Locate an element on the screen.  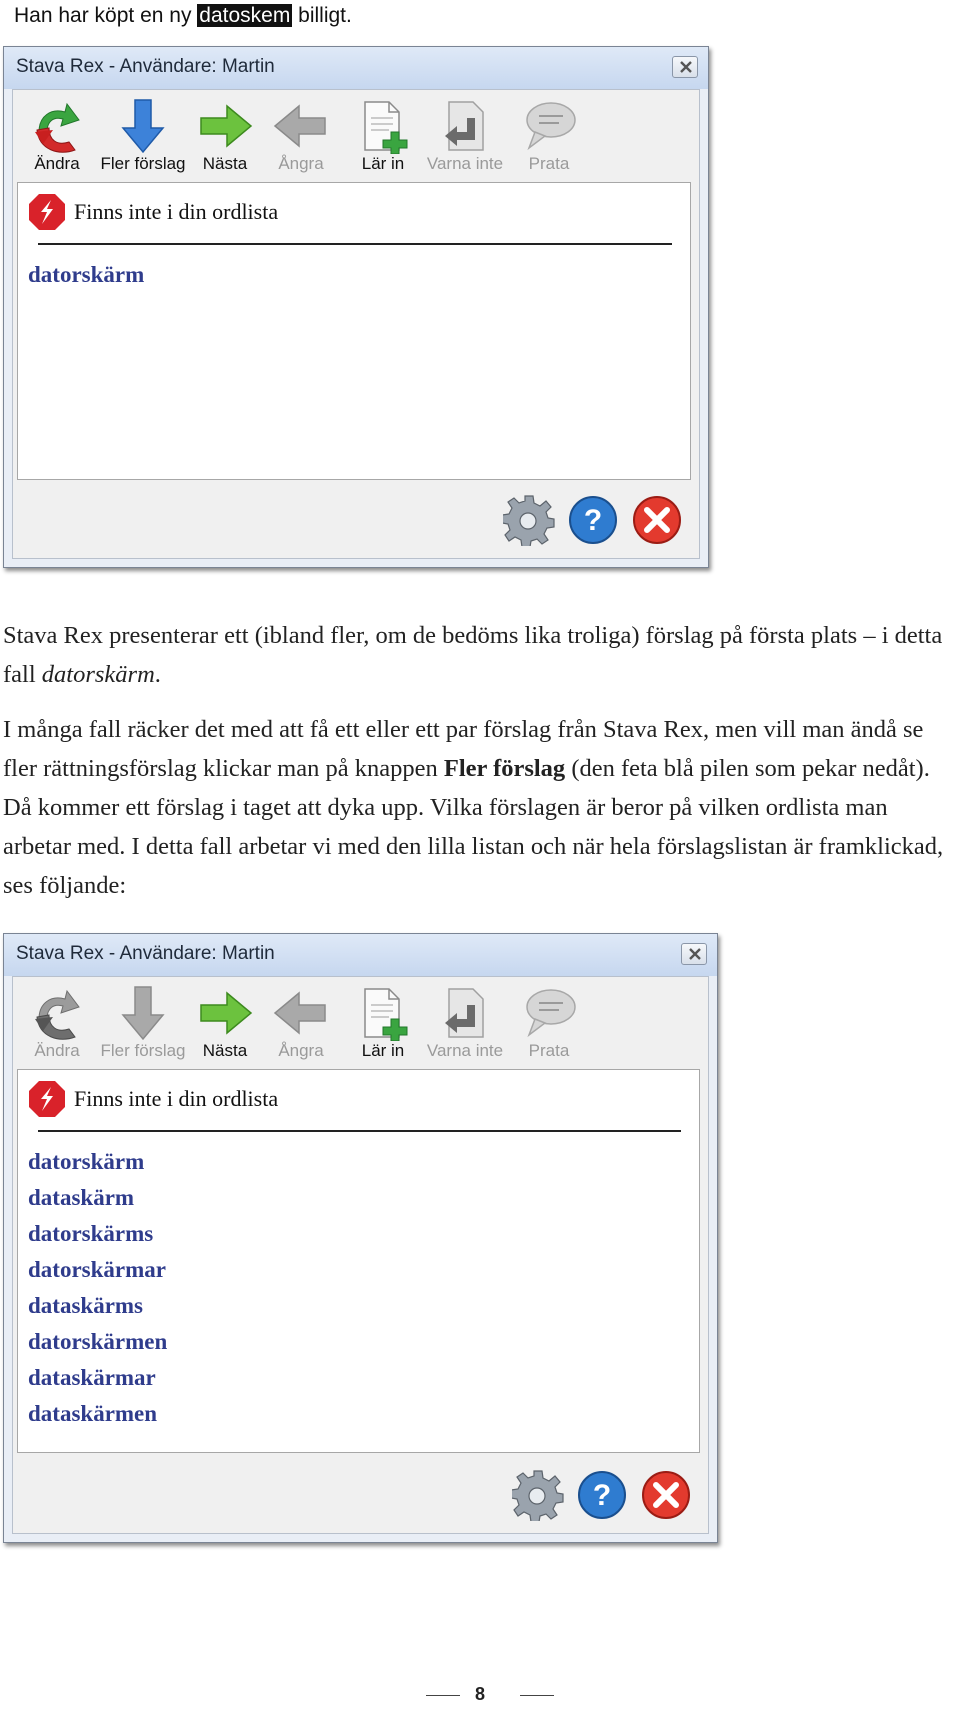
page-footer: 8 is located at coordinates (480, 1696).